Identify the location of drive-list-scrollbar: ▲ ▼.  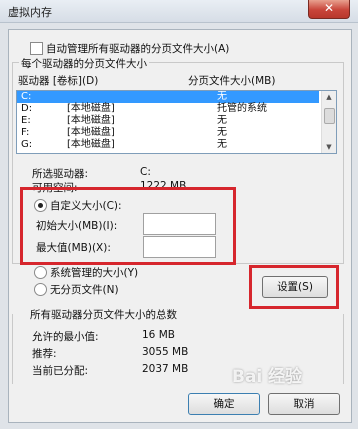
(328, 122).